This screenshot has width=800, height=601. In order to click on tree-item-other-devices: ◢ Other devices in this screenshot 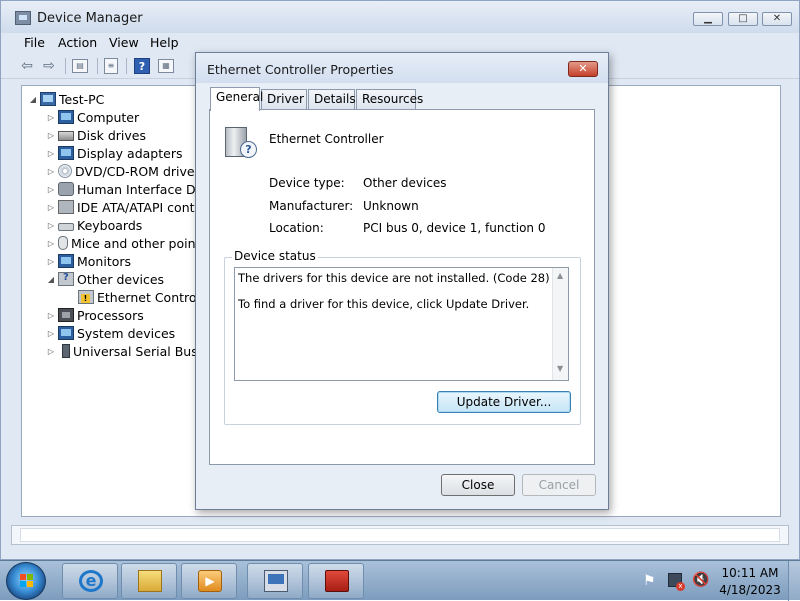, I will do `click(105, 279)`.